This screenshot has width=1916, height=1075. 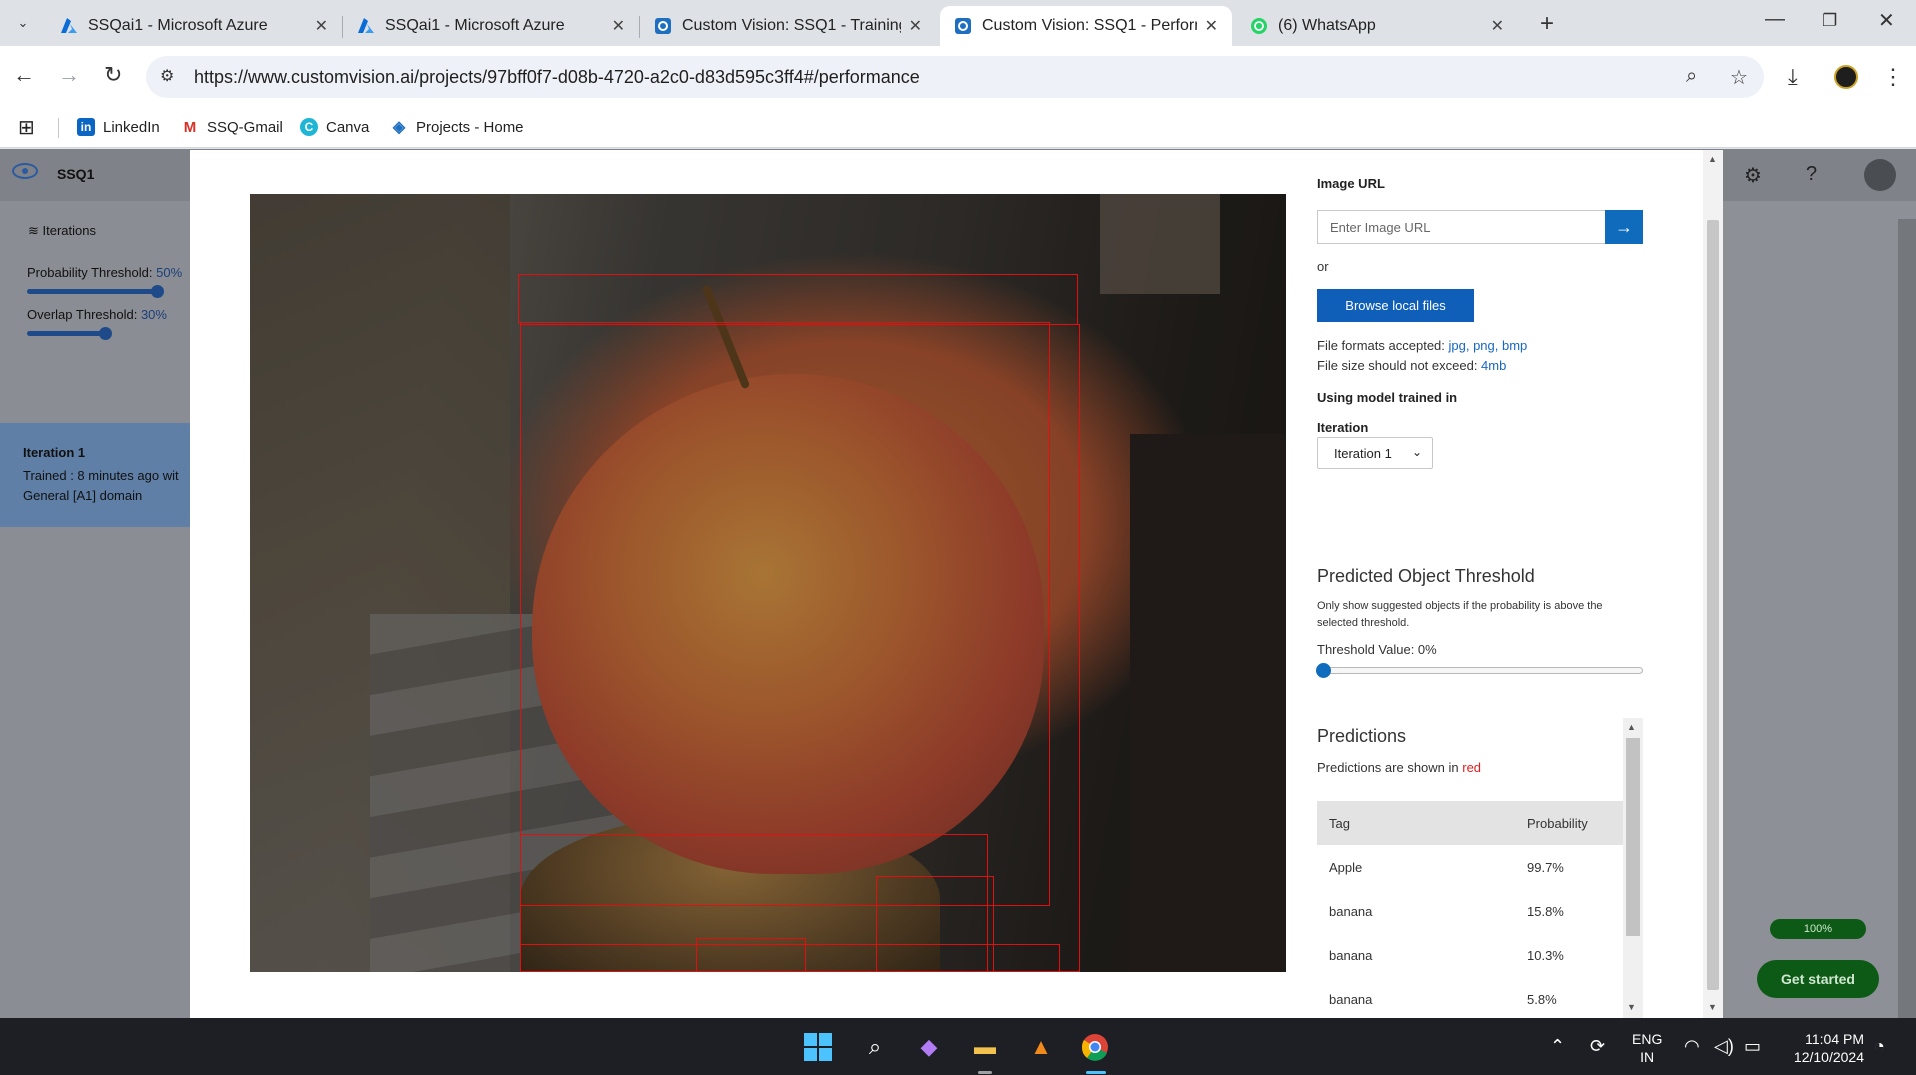 I want to click on bookmark-star-icon: ☆, so click(x=1739, y=77).